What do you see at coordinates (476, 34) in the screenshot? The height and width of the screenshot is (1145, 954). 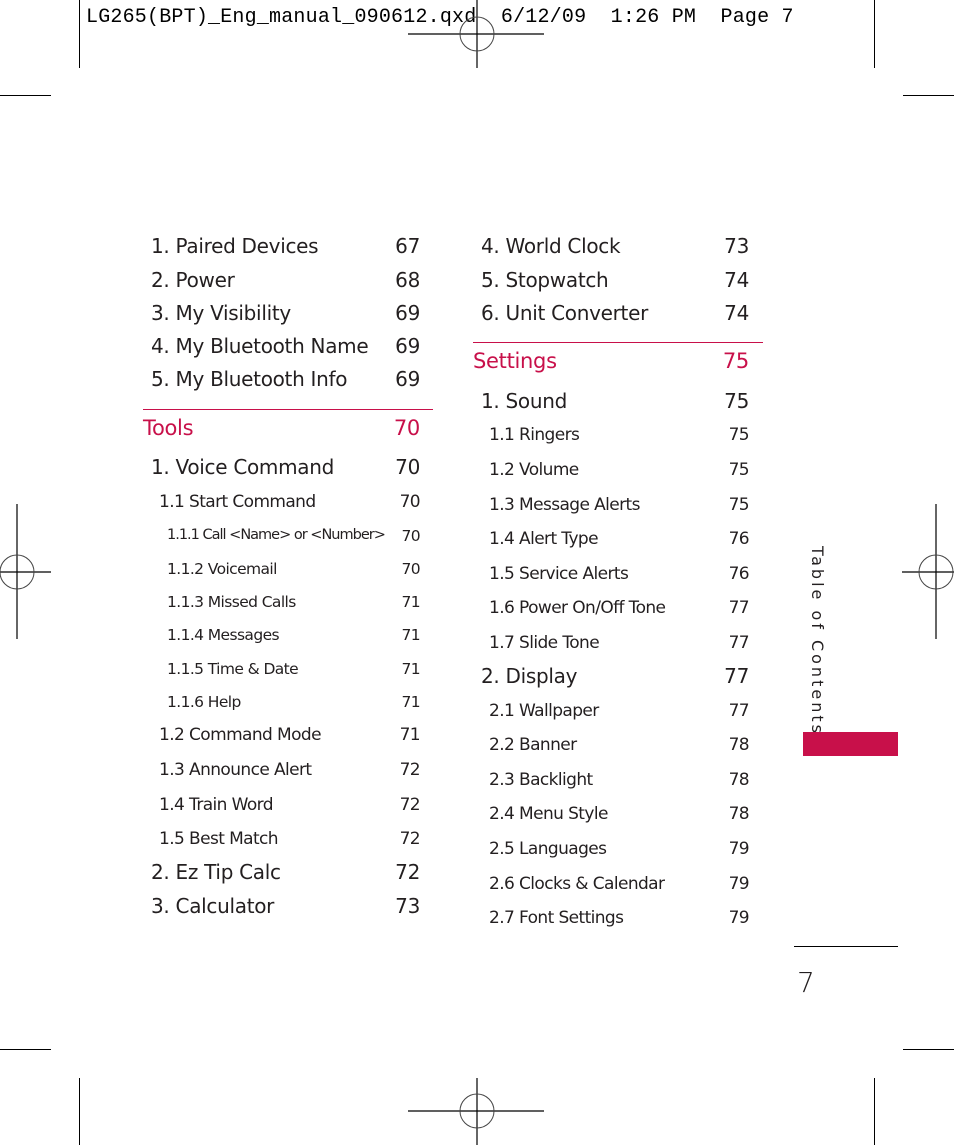 I see `registration-mark-top` at bounding box center [476, 34].